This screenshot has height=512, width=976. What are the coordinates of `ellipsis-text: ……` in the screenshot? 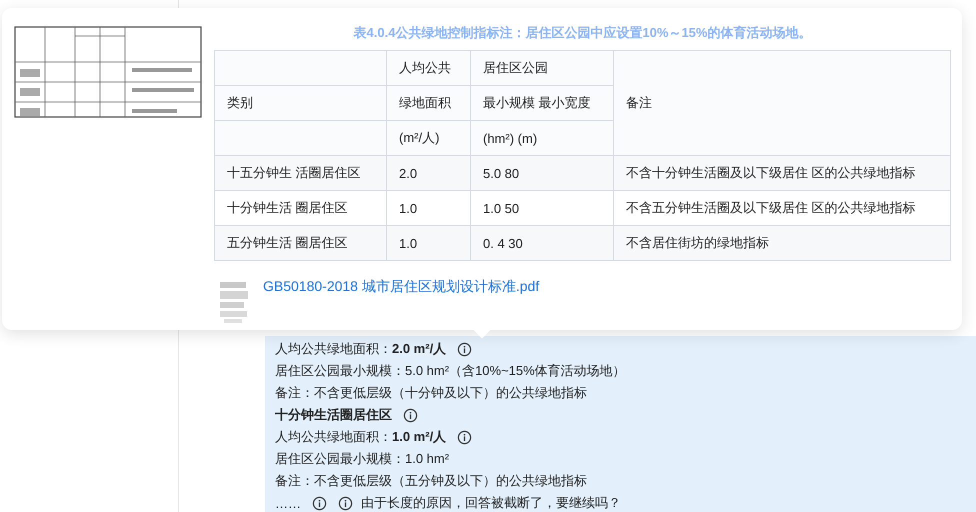 It's located at (288, 503).